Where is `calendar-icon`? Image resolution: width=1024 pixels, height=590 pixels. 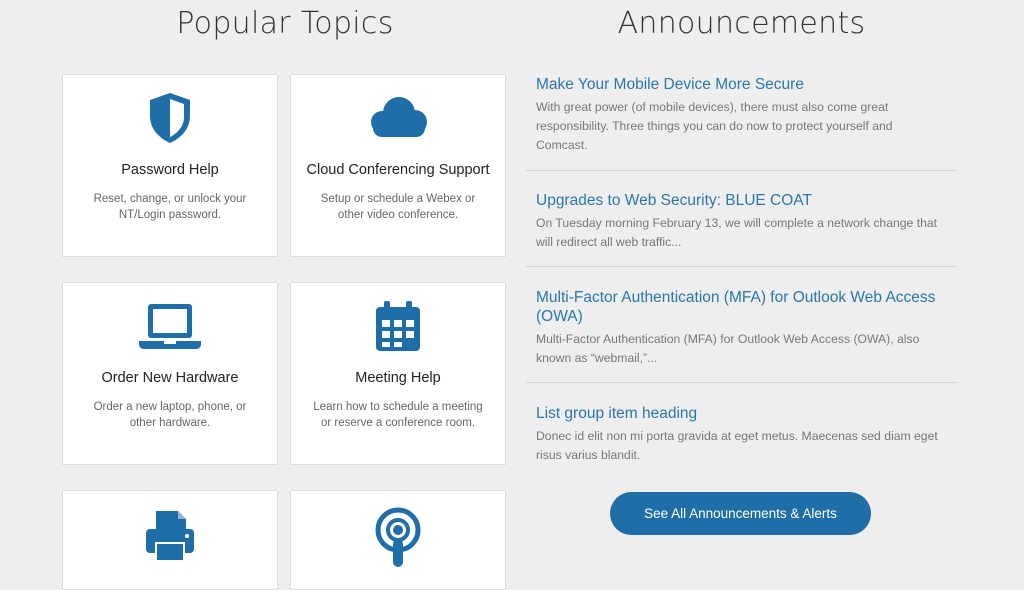
calendar-icon is located at coordinates (398, 326).